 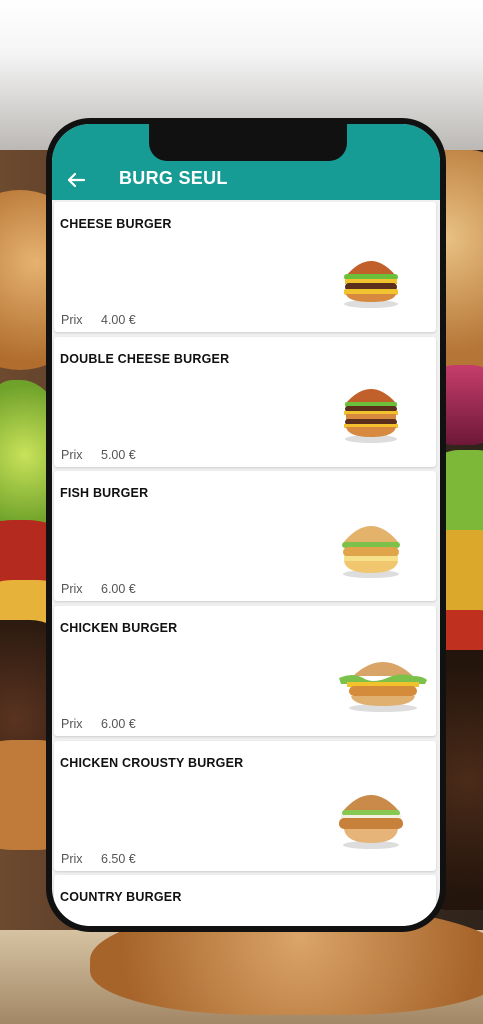 What do you see at coordinates (173, 178) in the screenshot?
I see `page-title: BURG SEUL` at bounding box center [173, 178].